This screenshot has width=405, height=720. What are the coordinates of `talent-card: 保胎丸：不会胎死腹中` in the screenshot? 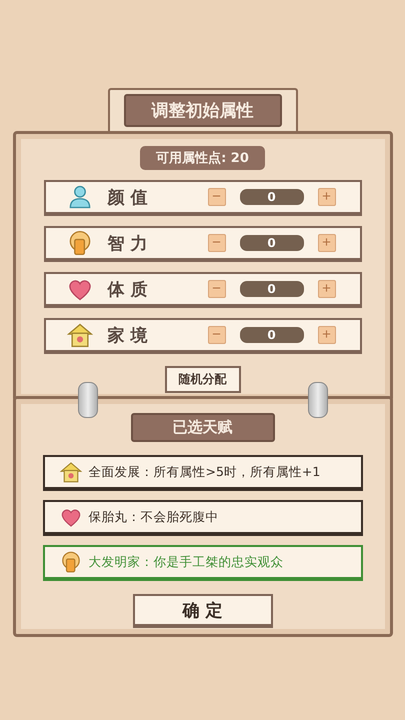 It's located at (202, 518).